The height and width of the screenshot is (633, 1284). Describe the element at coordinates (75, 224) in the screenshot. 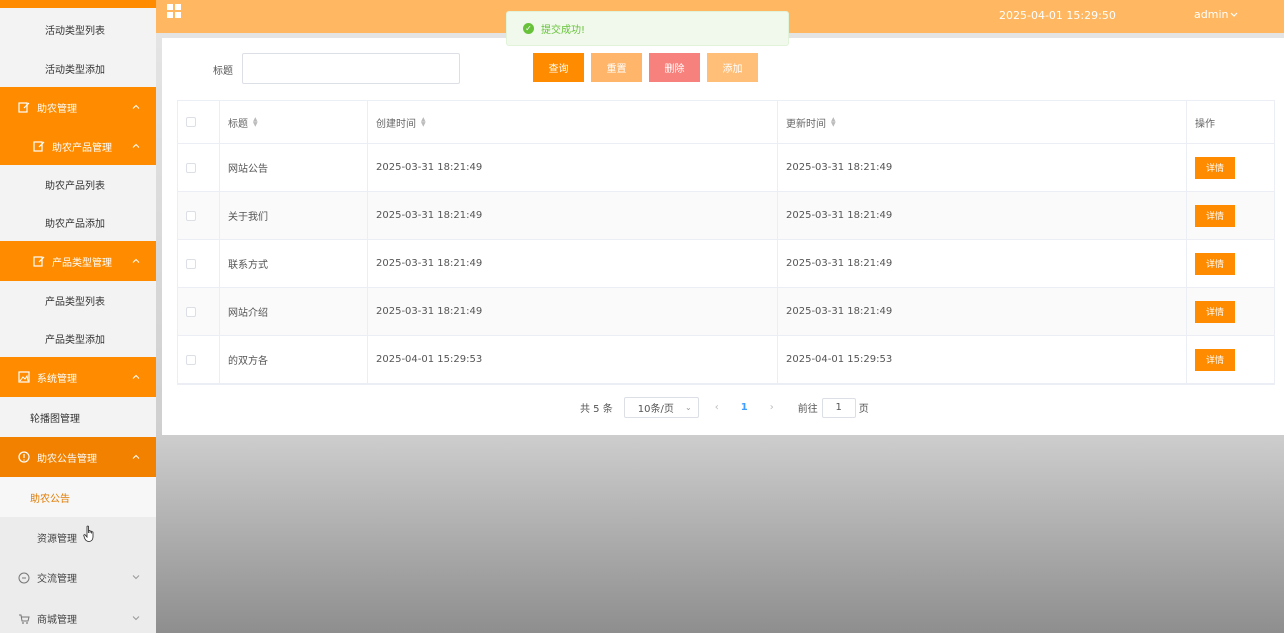

I see `sidebar-item-label: 助农产品添加` at that location.